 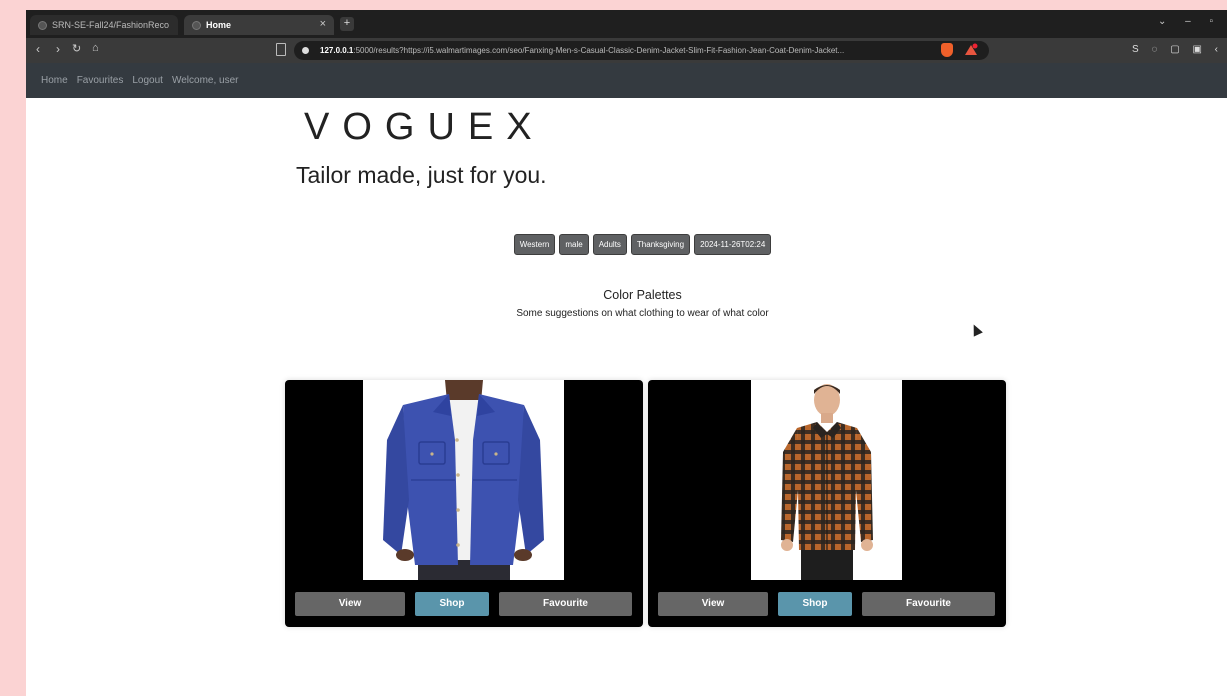 What do you see at coordinates (337, 50) in the screenshot?
I see `url-host: 127.0.0.1` at bounding box center [337, 50].